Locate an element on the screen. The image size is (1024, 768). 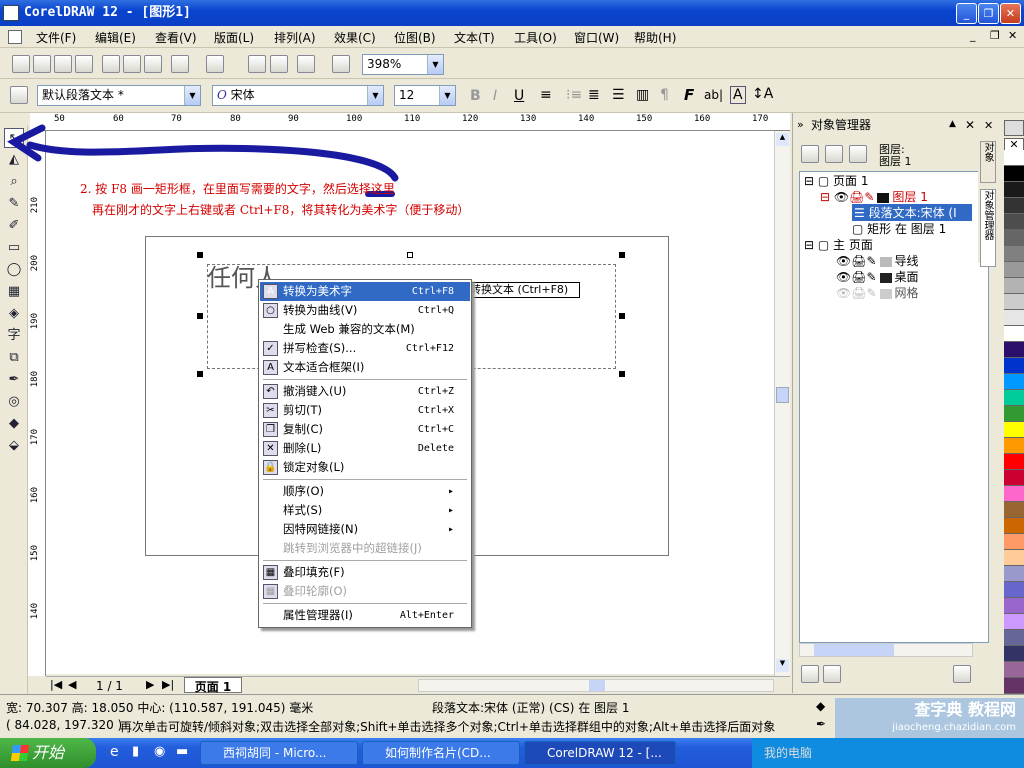
panel-hscrollbar is located at coordinates (886, 650).